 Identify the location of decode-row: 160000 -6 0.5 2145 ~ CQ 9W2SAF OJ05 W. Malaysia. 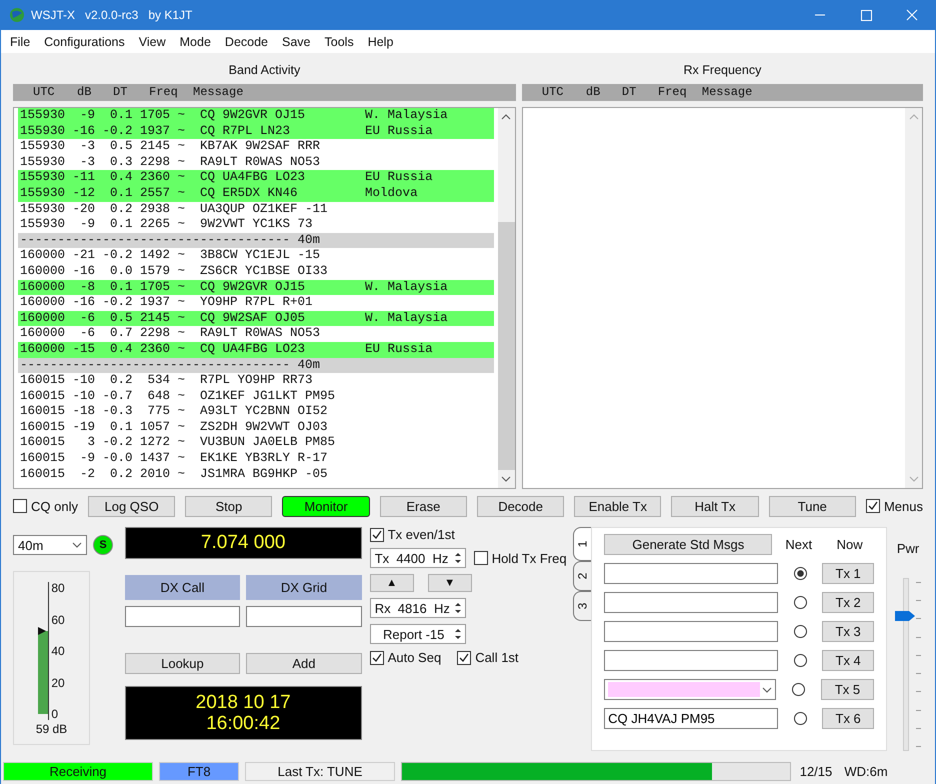
(256, 318).